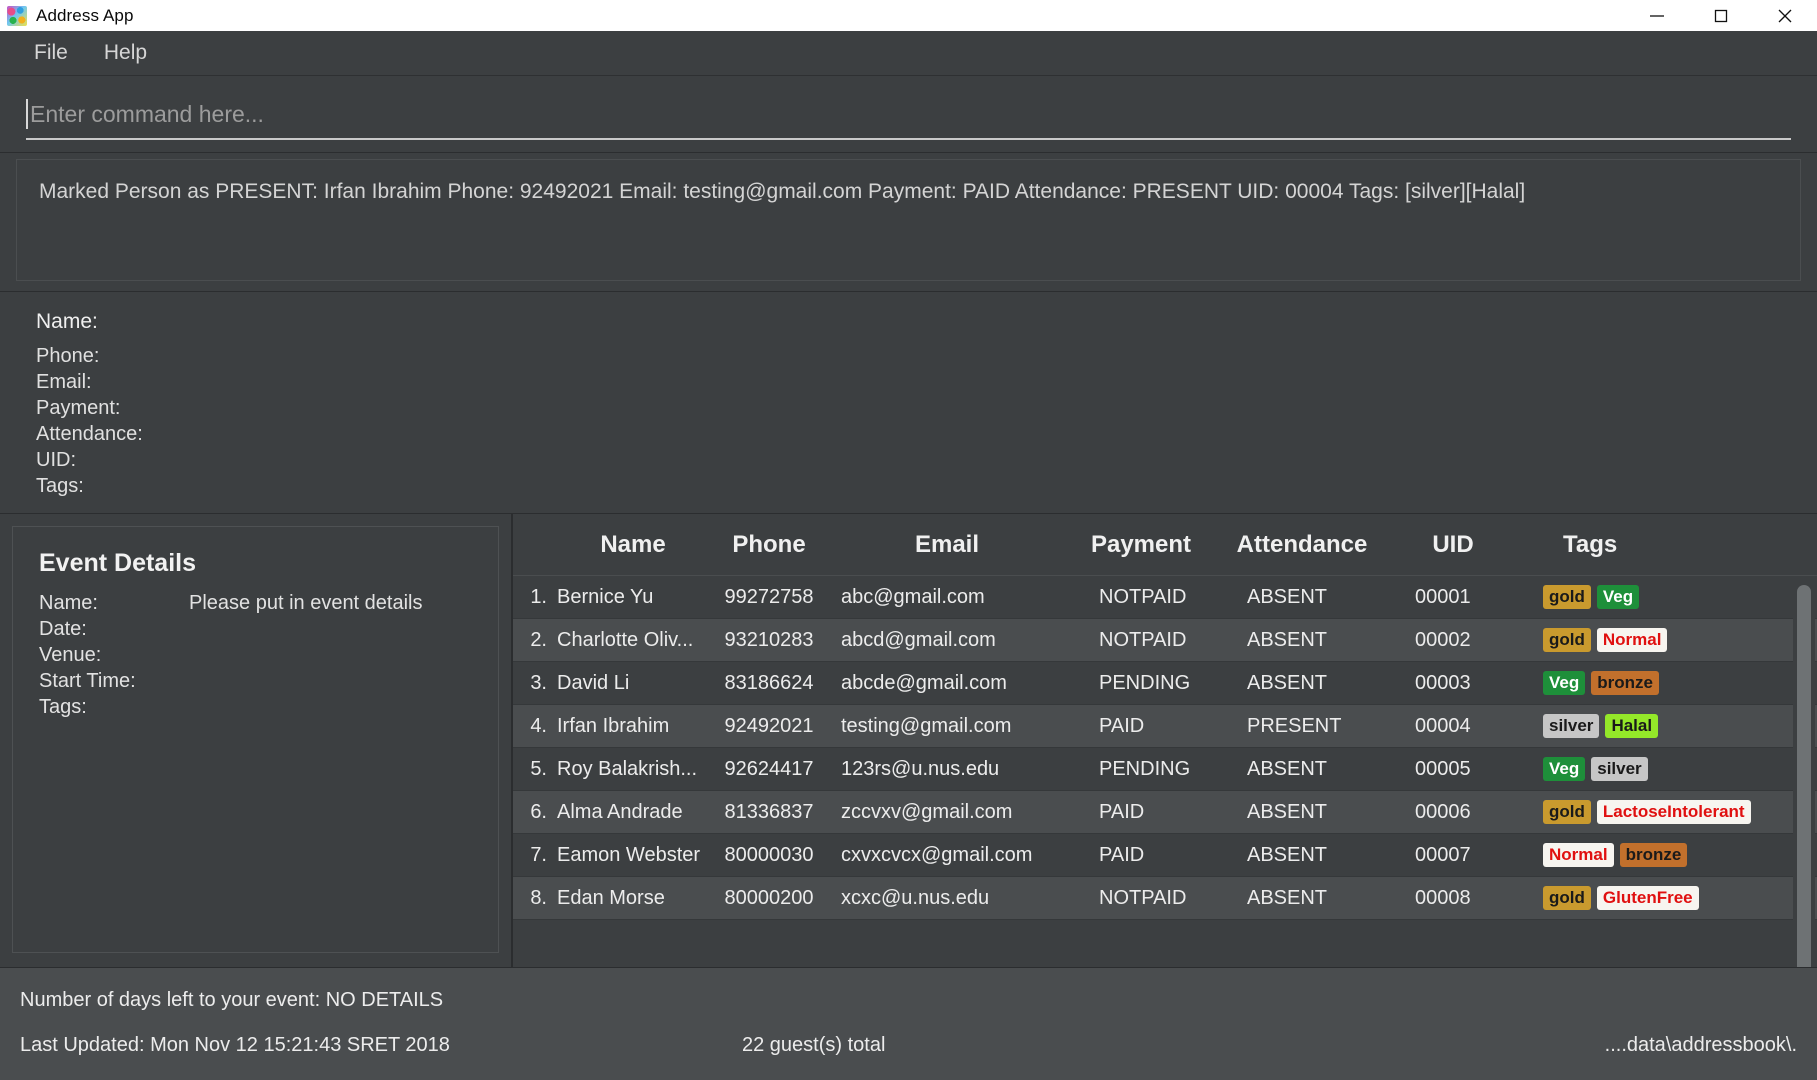 This screenshot has height=1080, width=1817. What do you see at coordinates (769, 639) in the screenshot?
I see `cell-phone: 93210283` at bounding box center [769, 639].